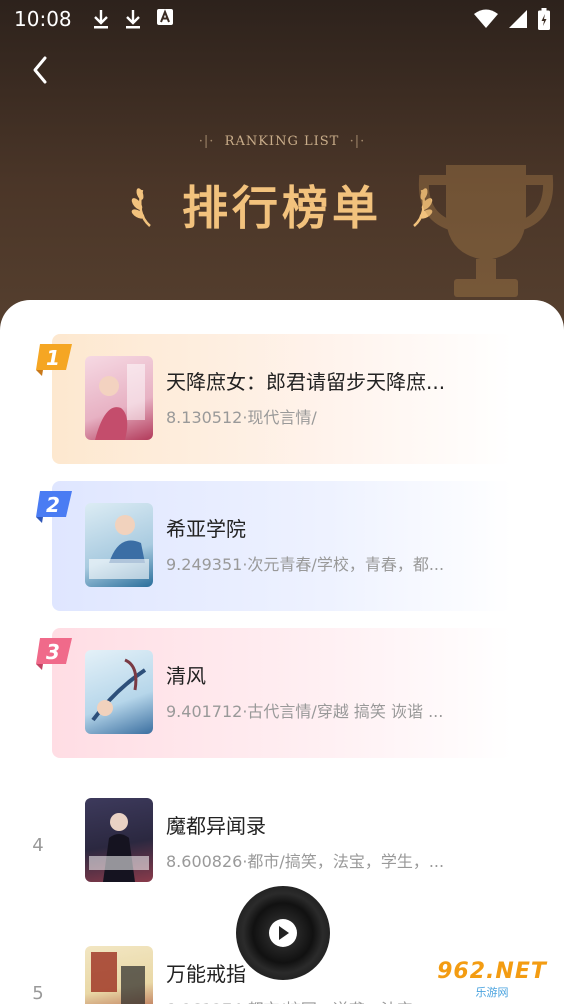 This screenshot has height=1004, width=564. What do you see at coordinates (326, 527) in the screenshot?
I see `book-title-2: 希亚学院` at bounding box center [326, 527].